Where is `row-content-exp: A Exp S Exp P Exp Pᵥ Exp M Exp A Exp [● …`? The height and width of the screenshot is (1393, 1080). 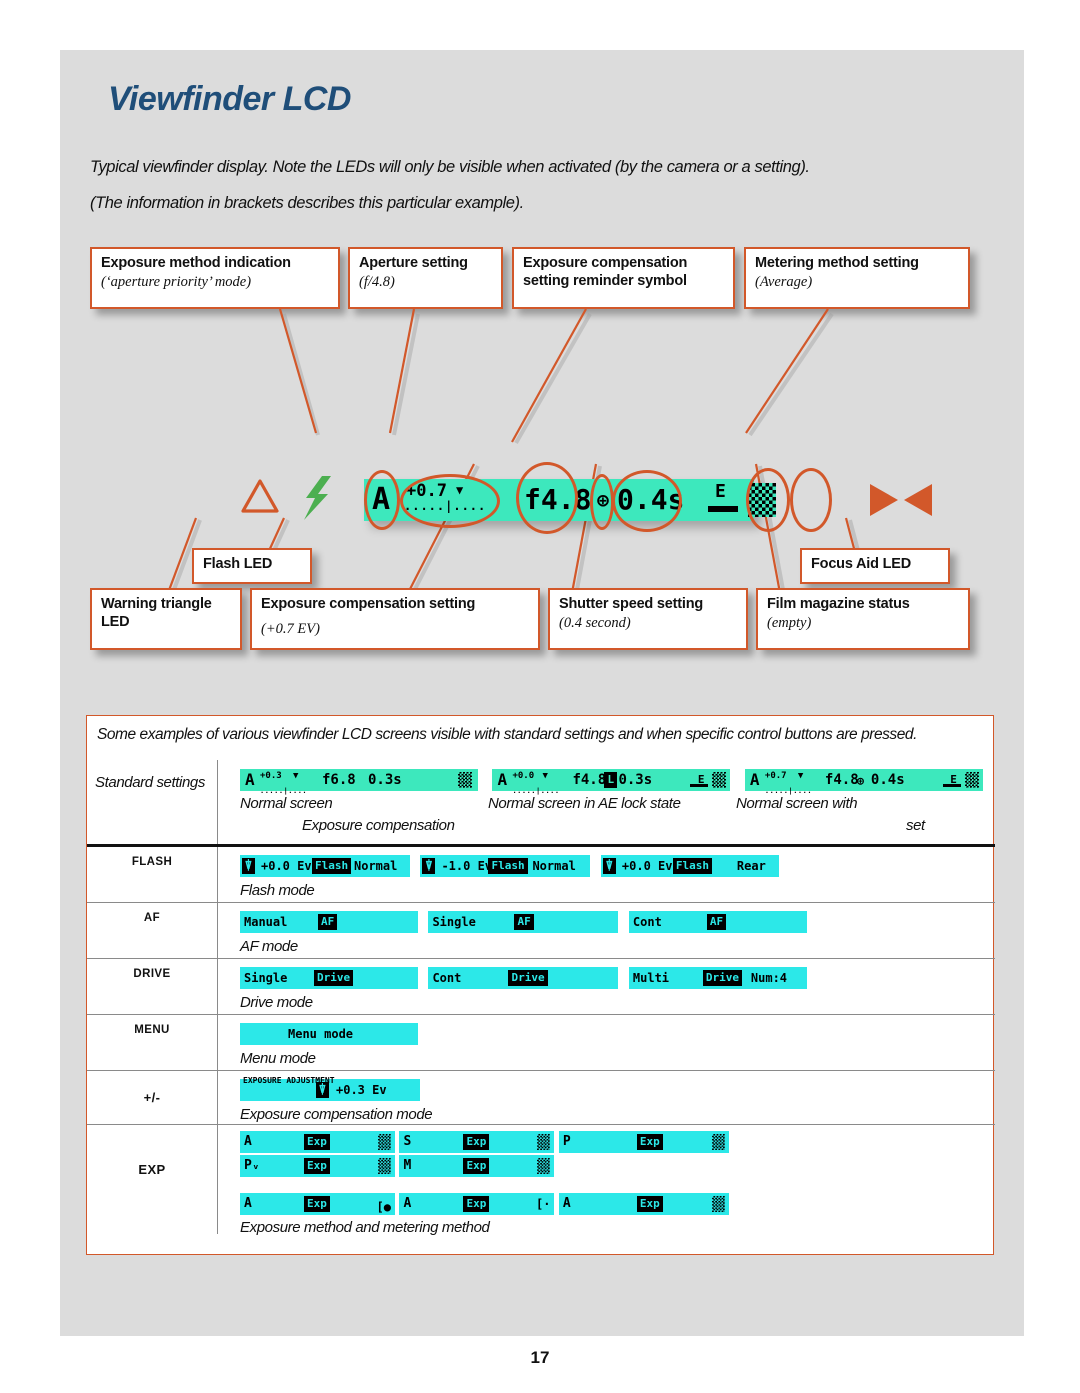
row-content-exp: A Exp S Exp P Exp Pᵥ Exp M Exp A Exp [● … is located at coordinates (606, 1180).